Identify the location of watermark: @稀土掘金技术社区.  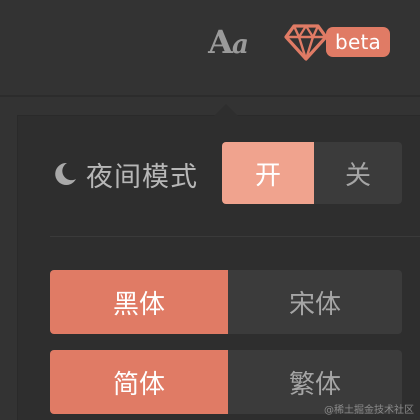
(369, 410).